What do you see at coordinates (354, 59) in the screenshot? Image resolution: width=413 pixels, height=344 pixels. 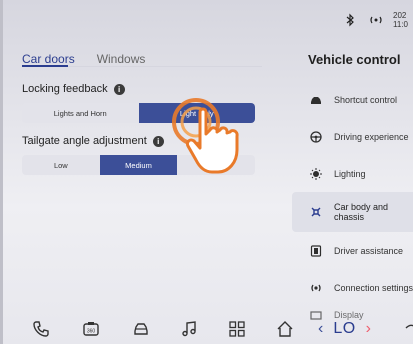 I see `vehicle-control-title: Vehicle control` at bounding box center [354, 59].